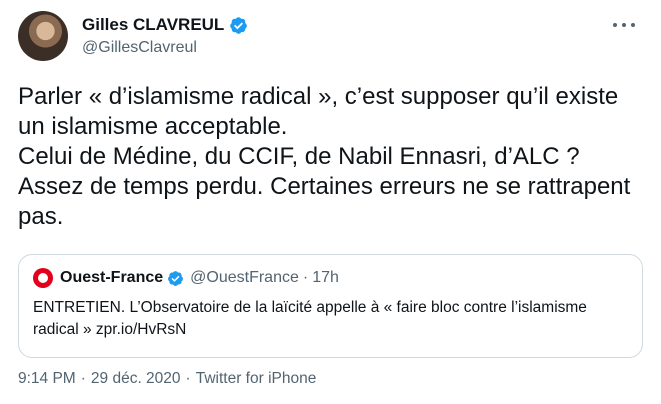  I want to click on author-display-name: Gilles CLAVREUL, so click(153, 25).